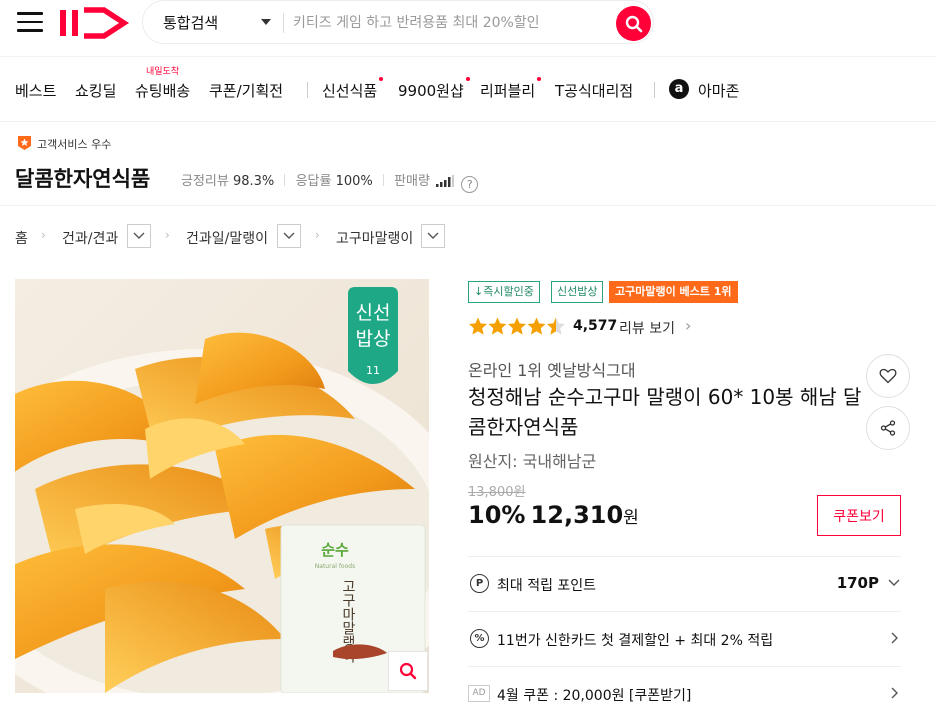 The image size is (936, 721). I want to click on wishlist-button, so click(888, 376).